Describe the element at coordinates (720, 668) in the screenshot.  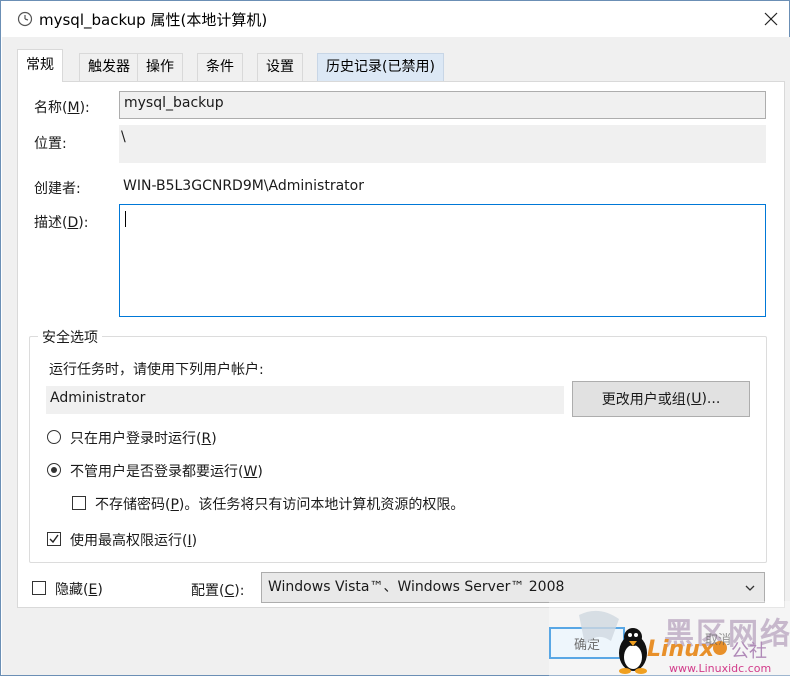
I see `watermark-url: www.Linuxidc.com` at that location.